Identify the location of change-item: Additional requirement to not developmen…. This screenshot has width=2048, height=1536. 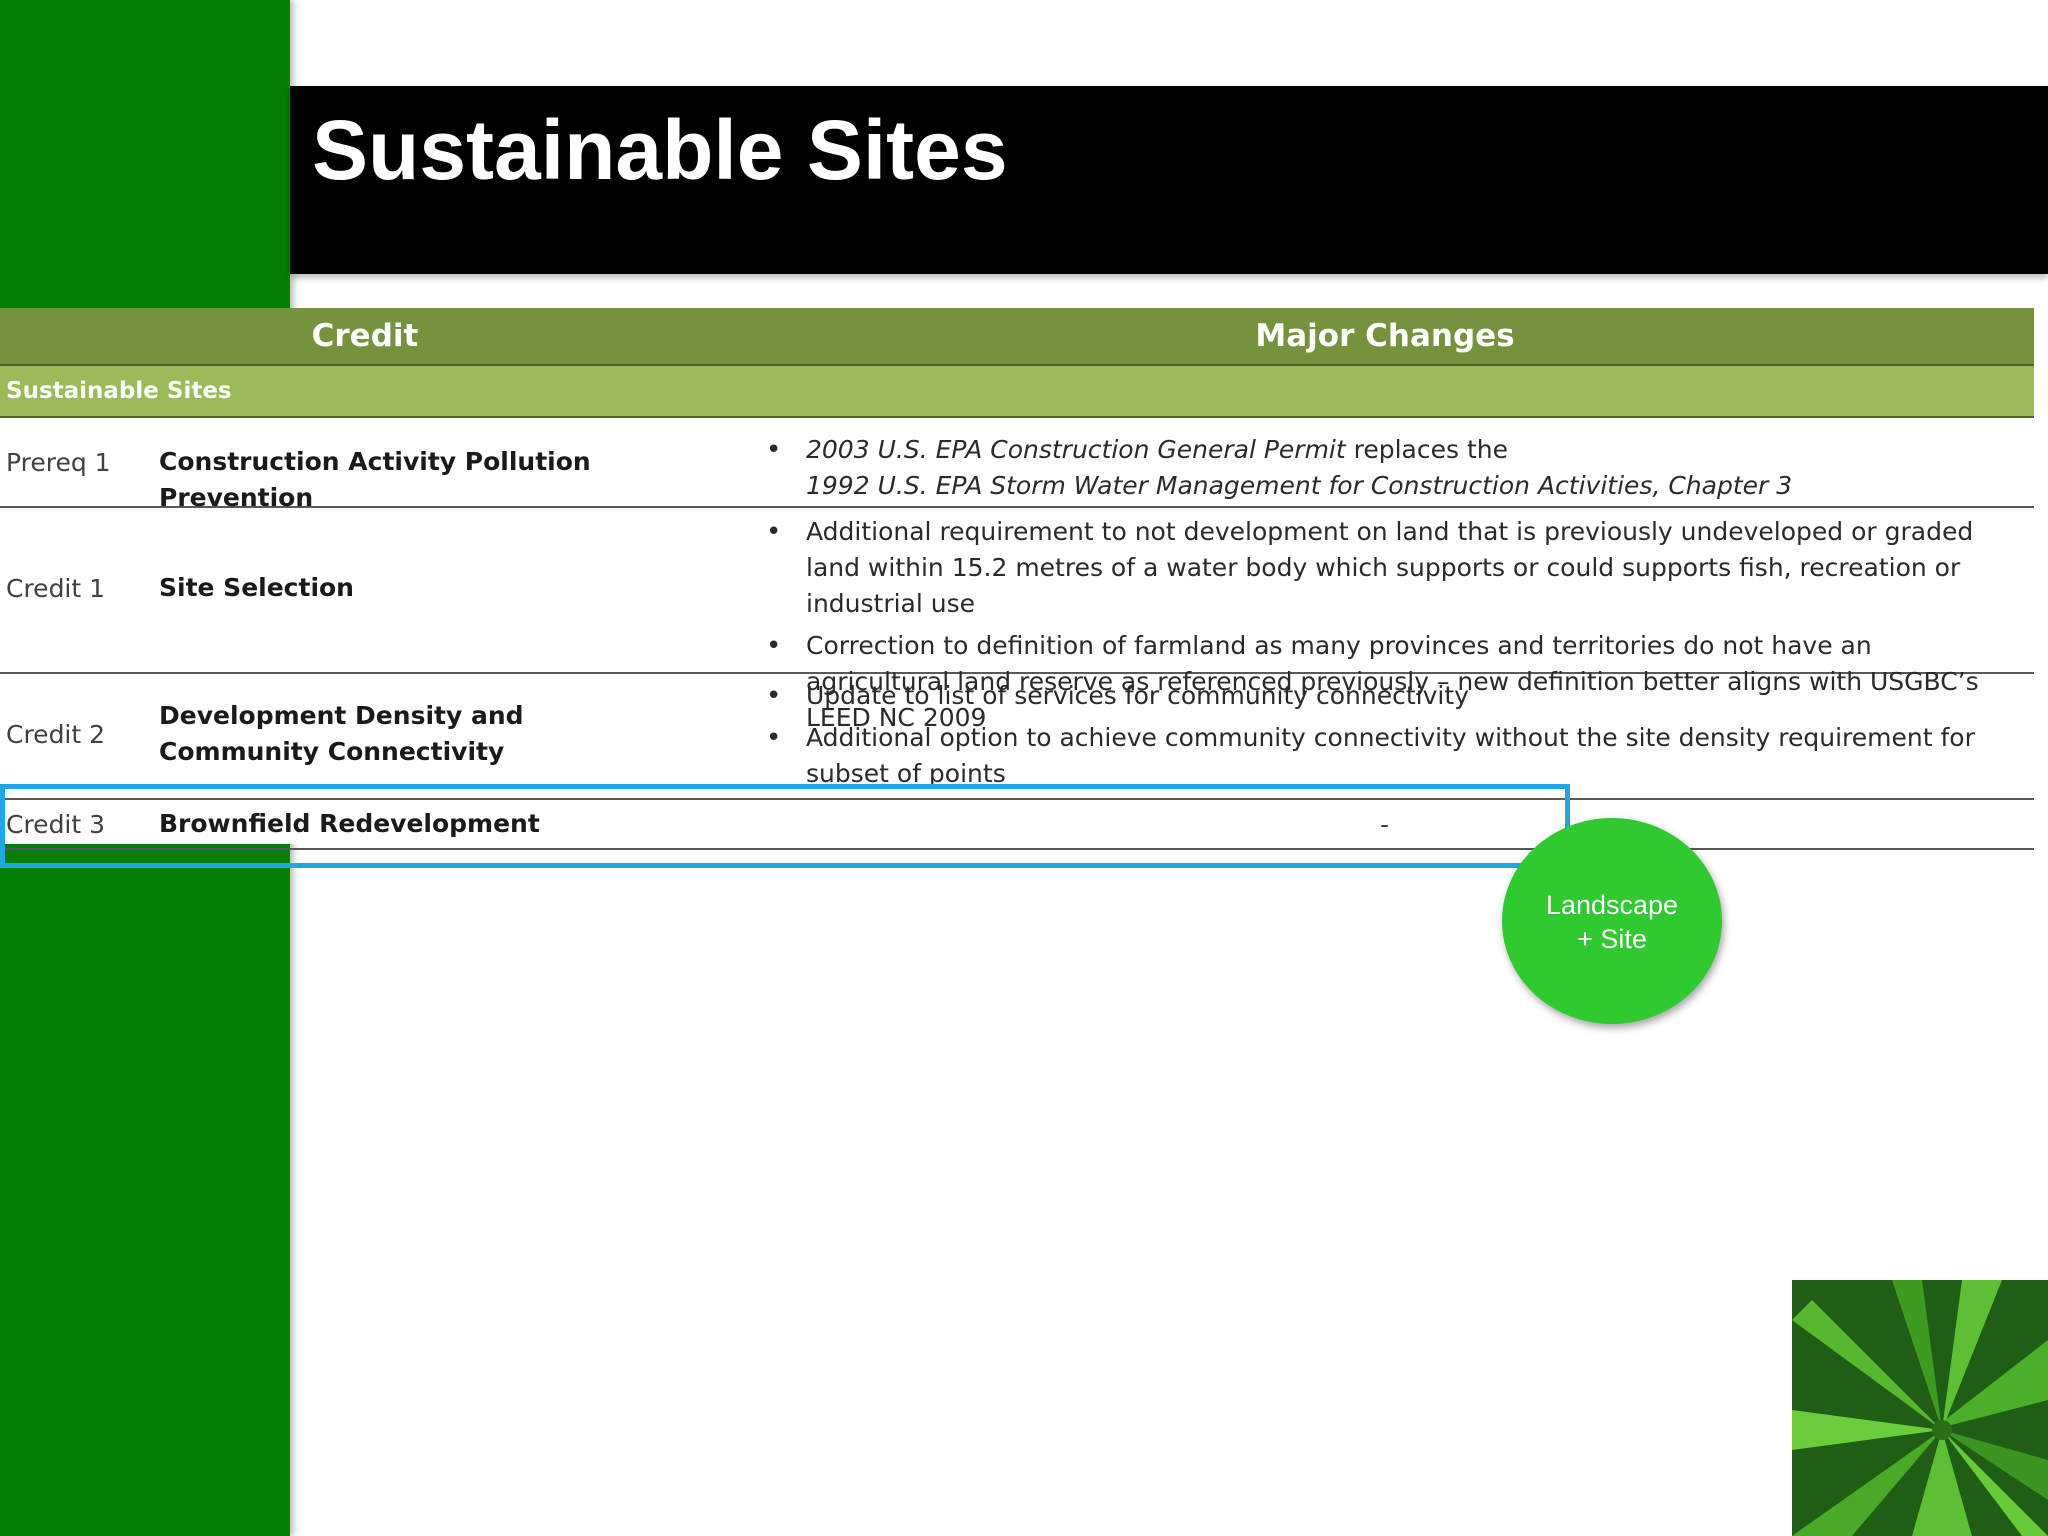
(1392, 568).